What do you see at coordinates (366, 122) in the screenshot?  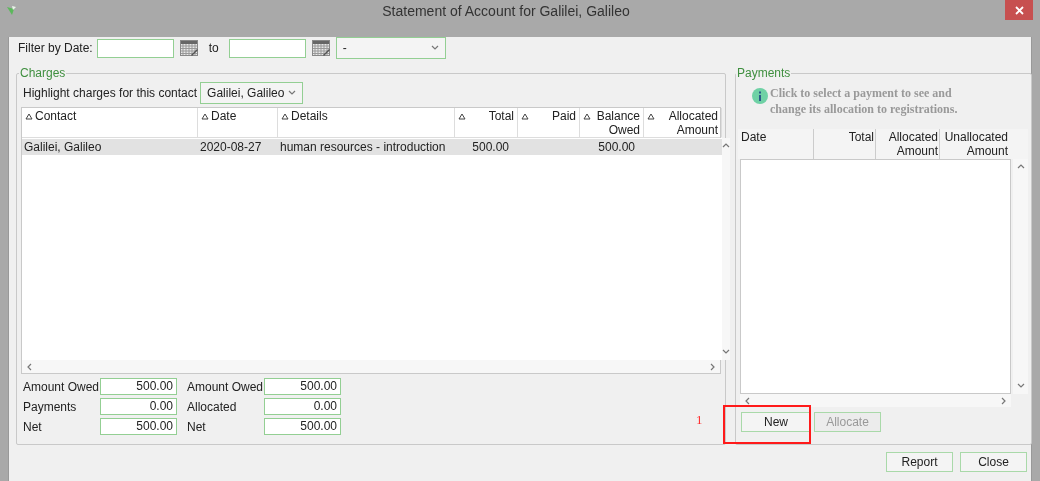 I see `column-header: Details` at bounding box center [366, 122].